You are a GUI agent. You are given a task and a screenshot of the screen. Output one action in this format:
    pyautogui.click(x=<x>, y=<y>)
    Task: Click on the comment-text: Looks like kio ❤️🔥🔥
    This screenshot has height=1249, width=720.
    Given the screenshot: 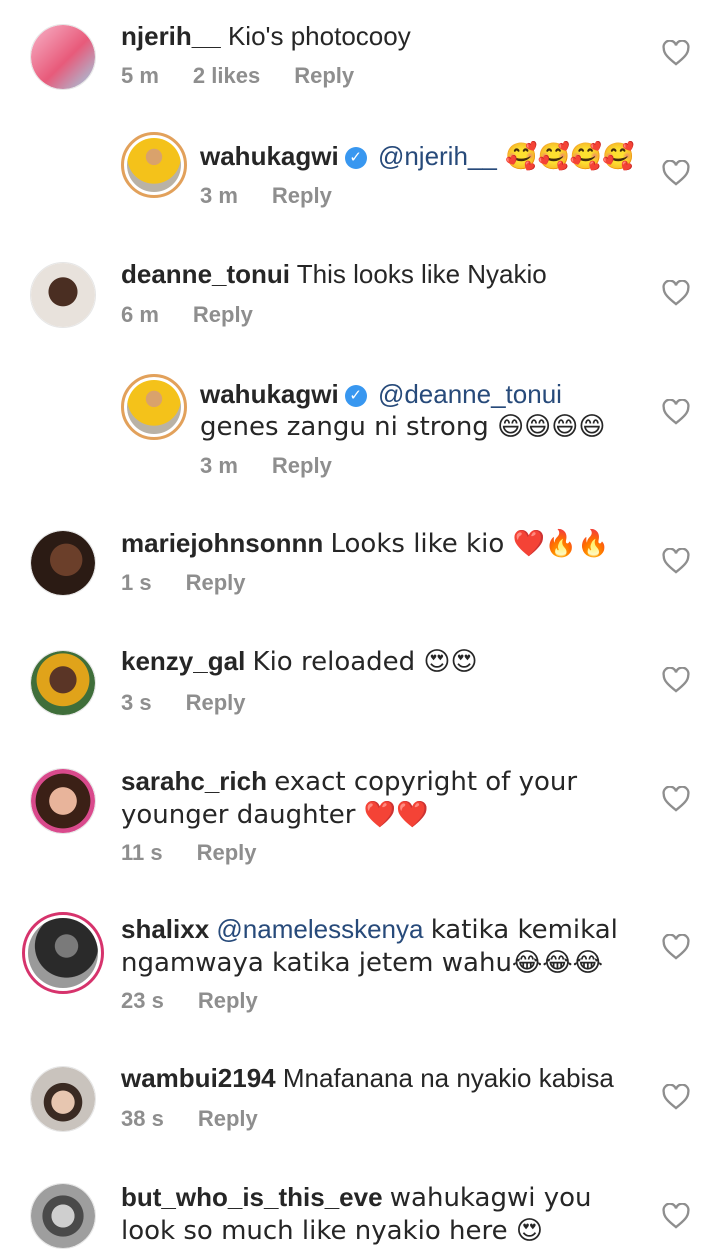 What is the action you would take?
    pyautogui.click(x=470, y=544)
    